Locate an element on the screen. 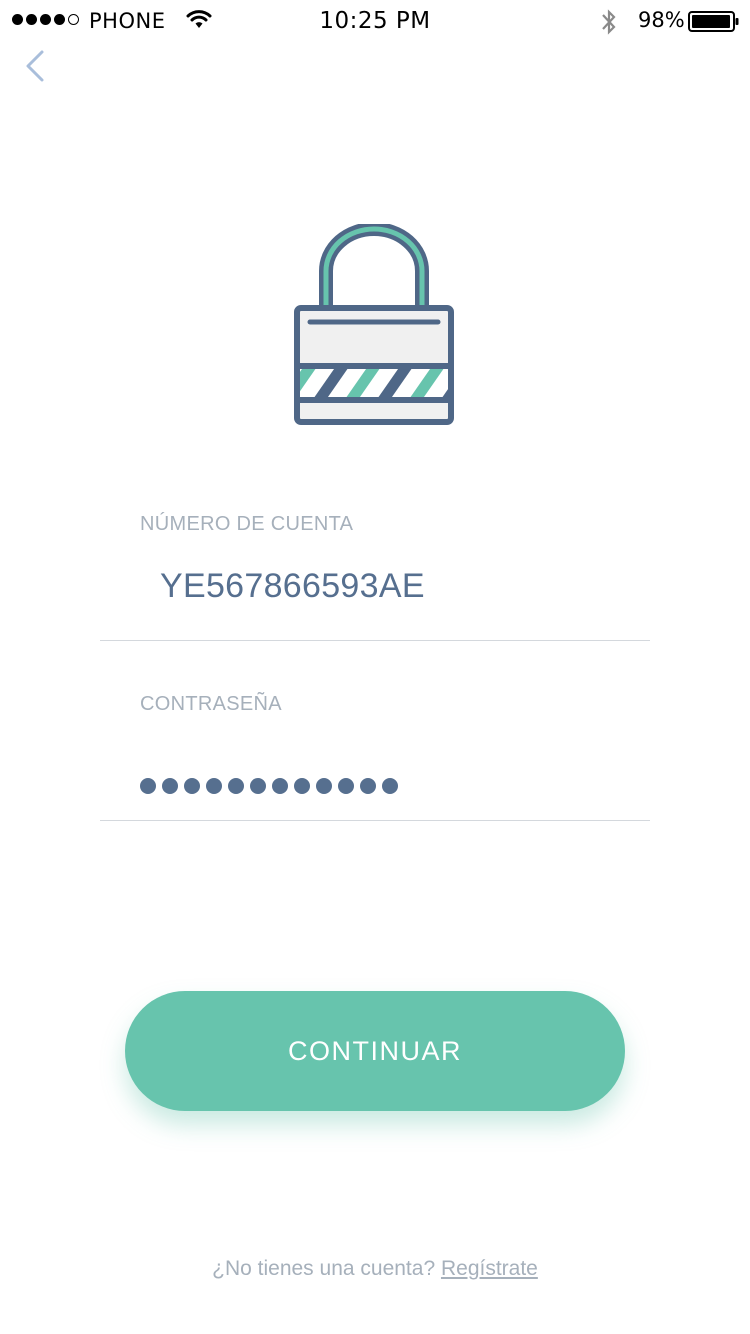 The height and width of the screenshot is (1334, 750). register-link: Regístrate is located at coordinates (489, 1268).